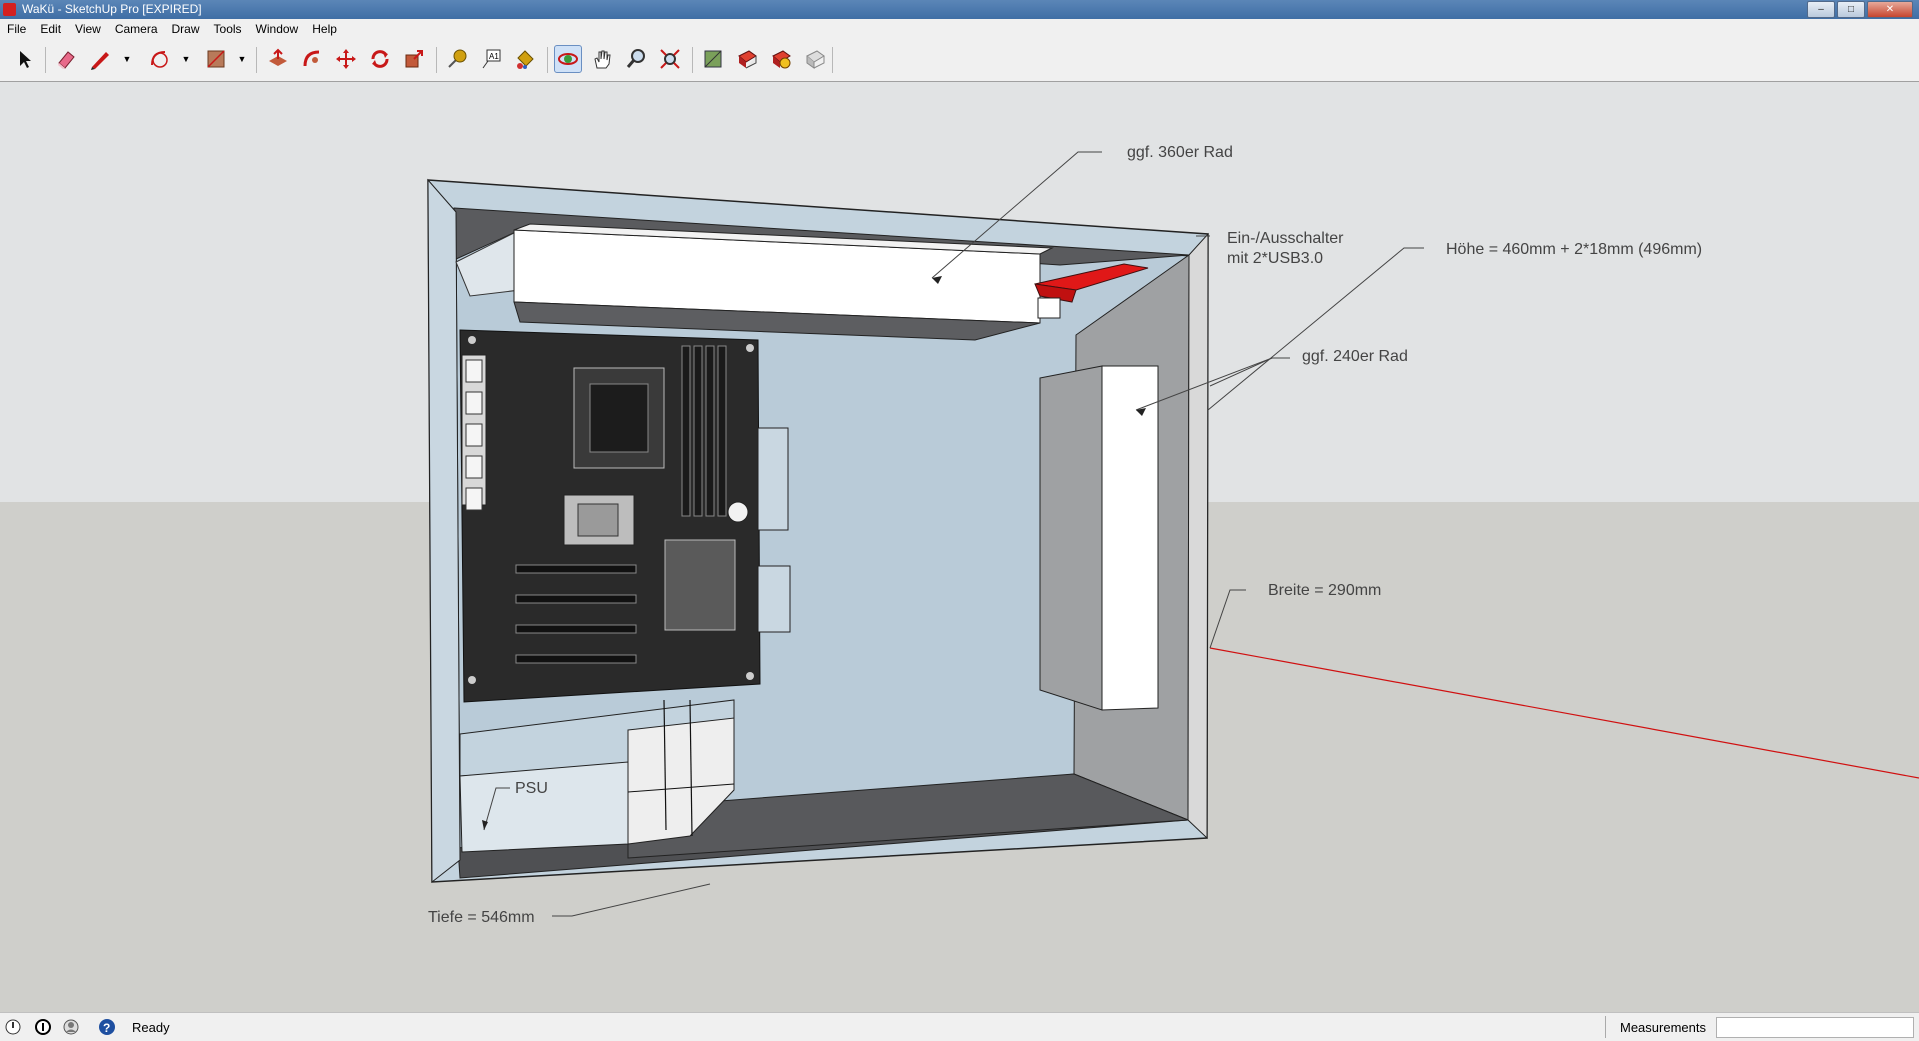  I want to click on menu-view: View, so click(88, 29).